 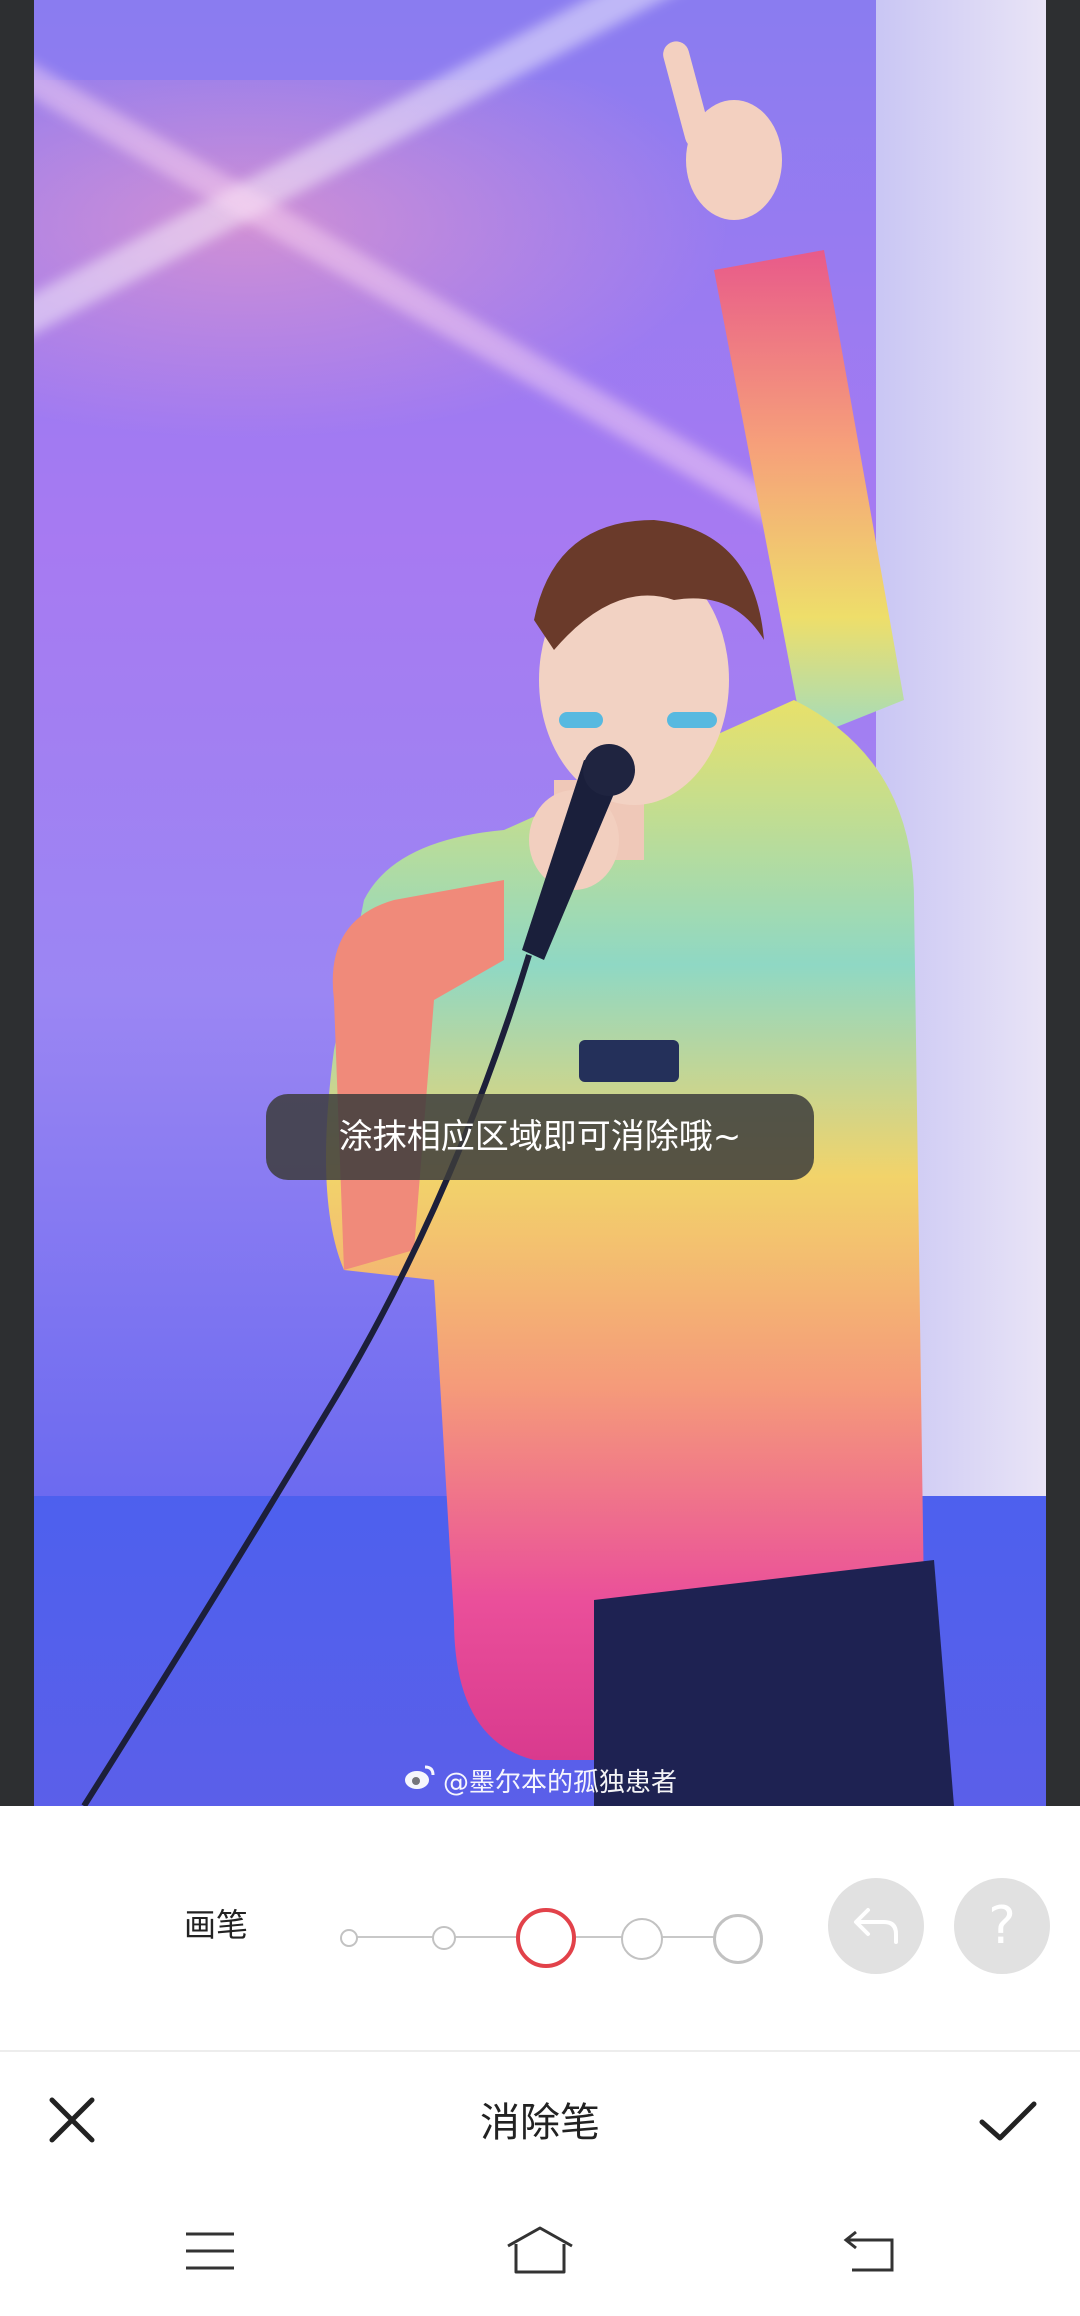 I want to click on checkmark-icon, so click(x=1008, y=2127).